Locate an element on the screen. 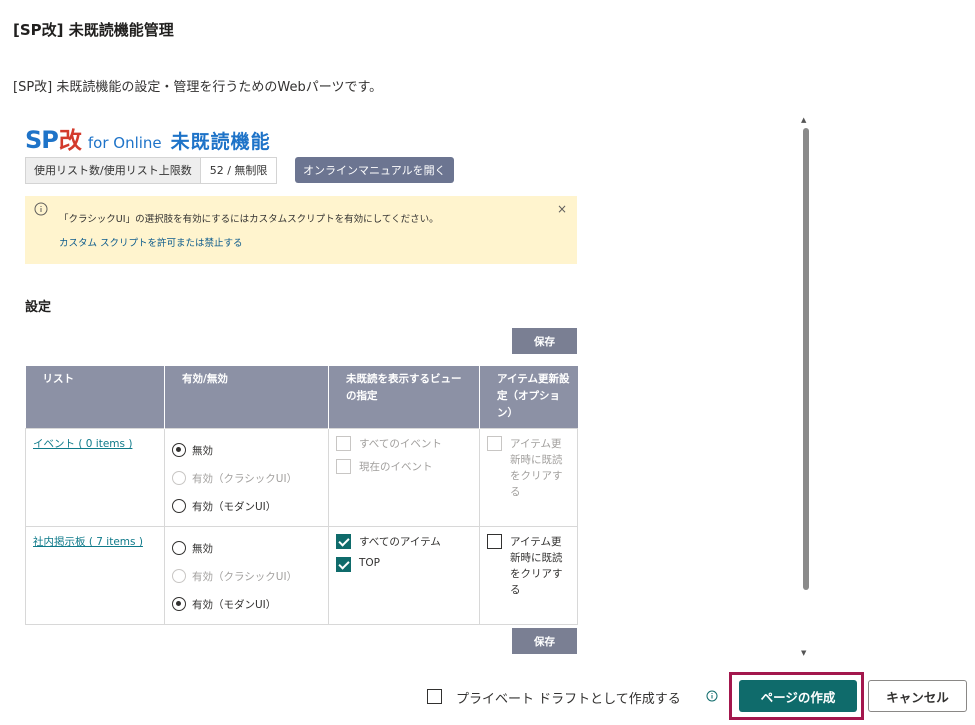 This screenshot has width=975, height=725. usage-counter: 使用リスト数/使用リスト上限数 52 / 無制限 is located at coordinates (151, 170).